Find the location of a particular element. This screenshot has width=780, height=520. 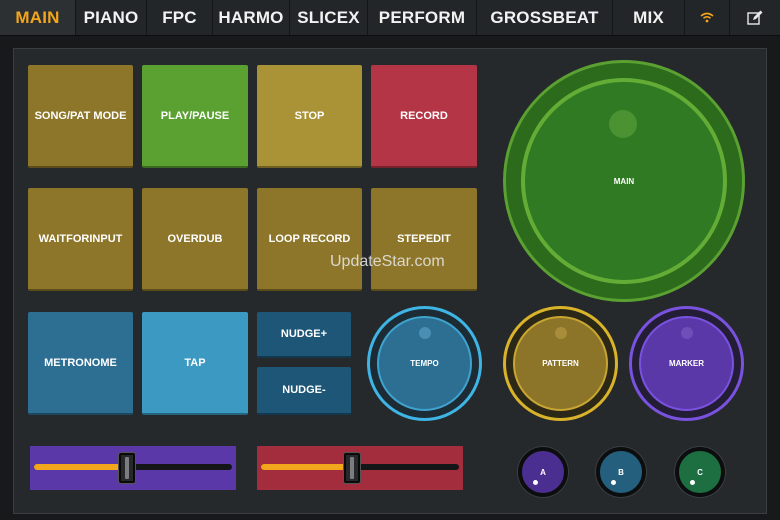

right-fader is located at coordinates (360, 468).